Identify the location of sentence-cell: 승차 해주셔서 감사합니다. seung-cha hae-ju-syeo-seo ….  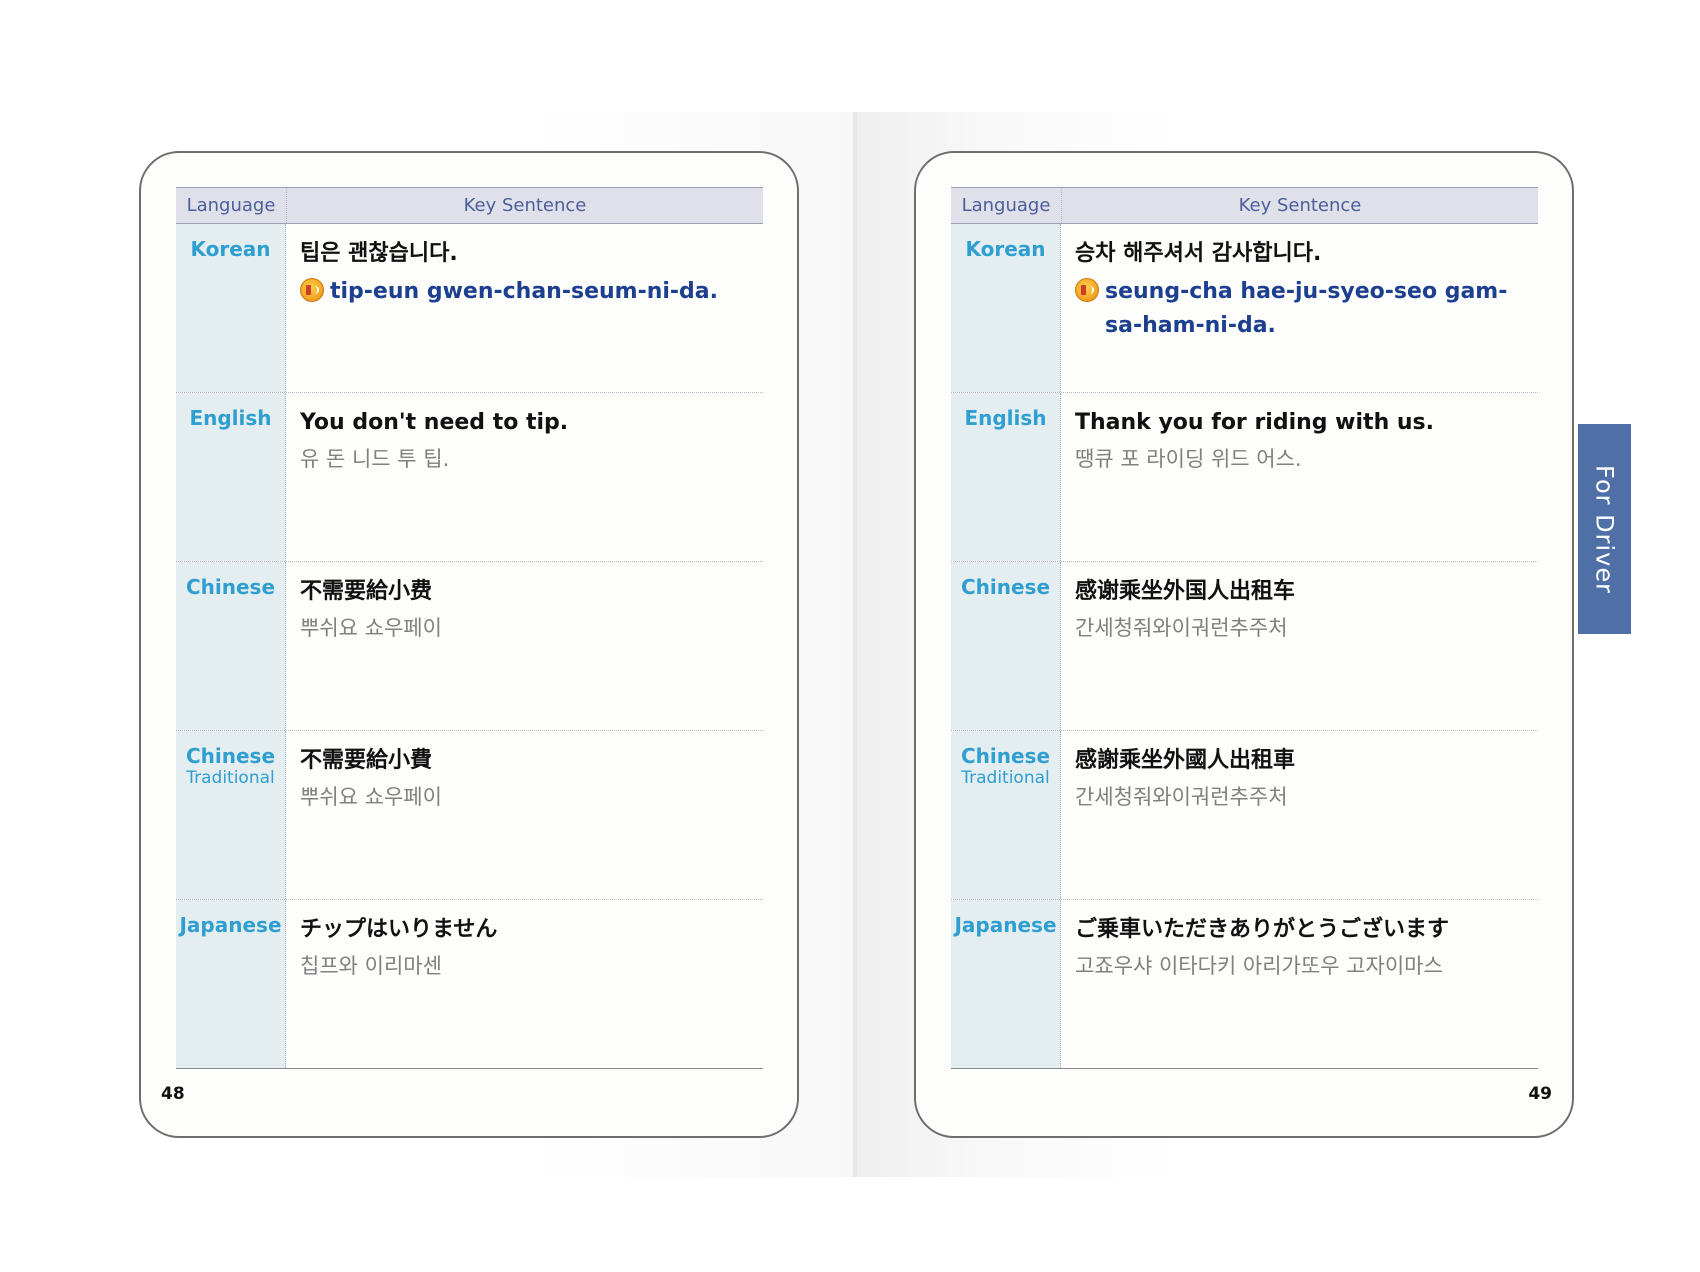
(1299, 308).